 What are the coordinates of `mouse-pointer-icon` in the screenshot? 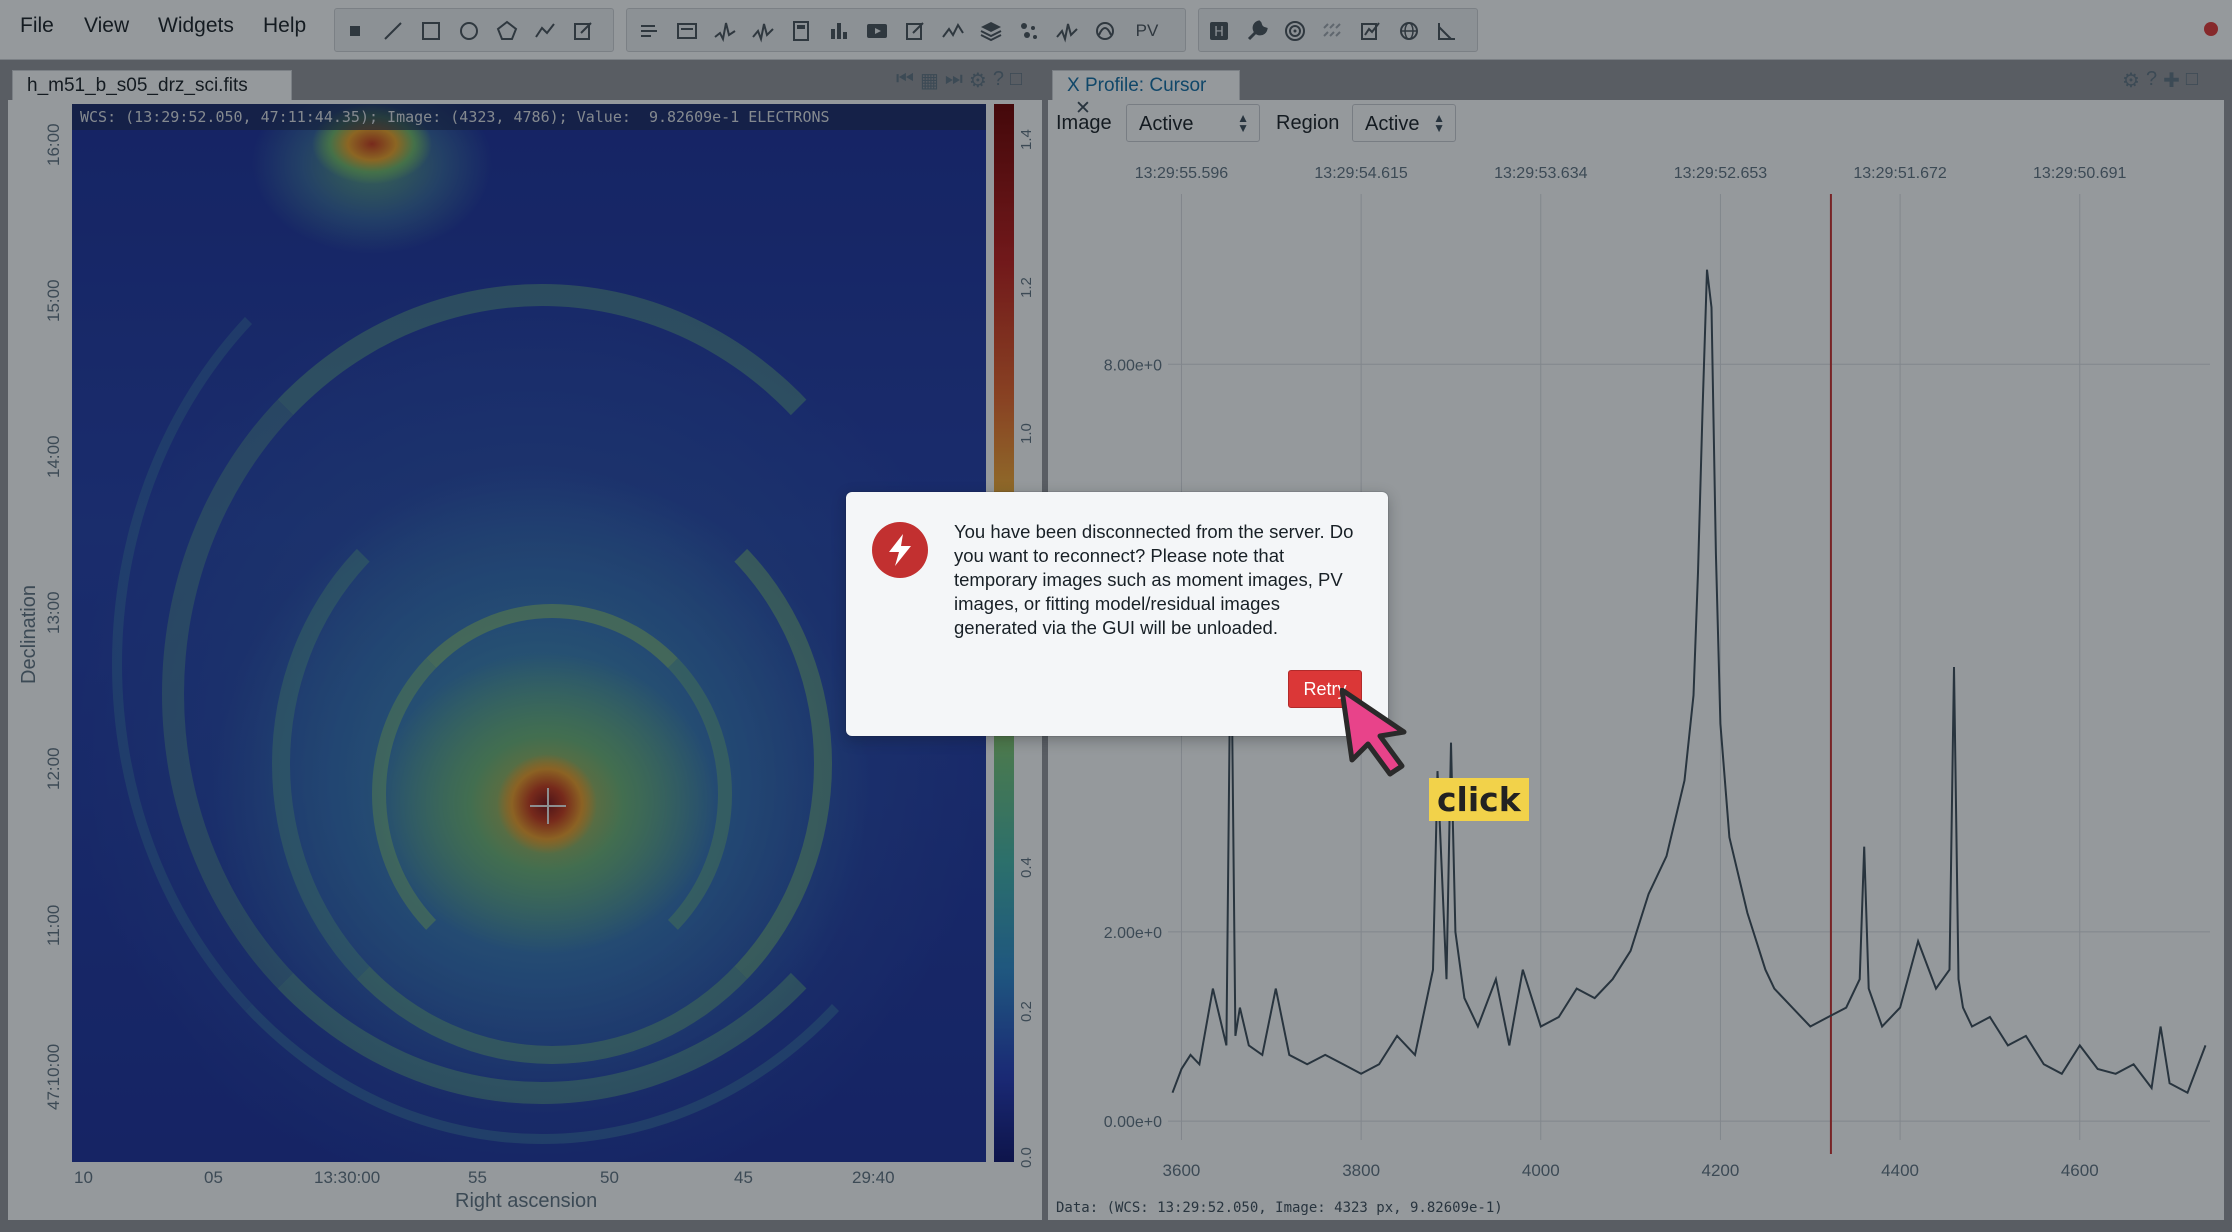 It's located at (1373, 732).